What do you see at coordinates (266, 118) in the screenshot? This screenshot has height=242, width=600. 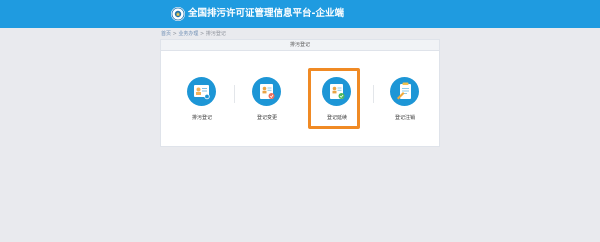 I see `card-label: 登记变更` at bounding box center [266, 118].